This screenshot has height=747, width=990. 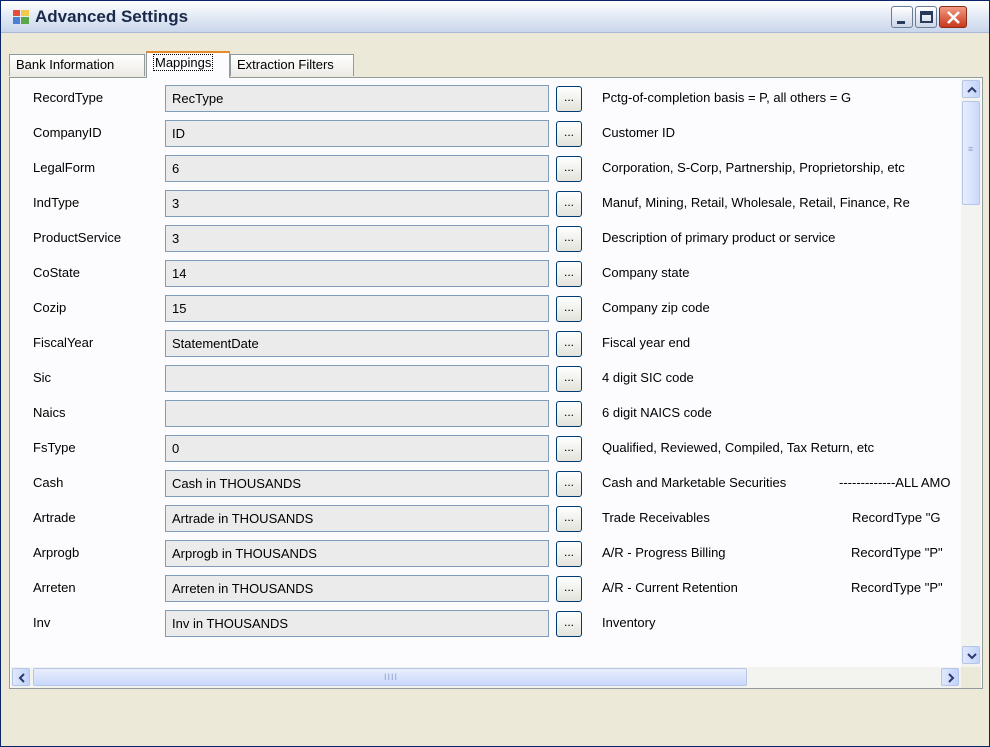 I want to click on mapping-value-field: StatementDate, so click(x=357, y=343).